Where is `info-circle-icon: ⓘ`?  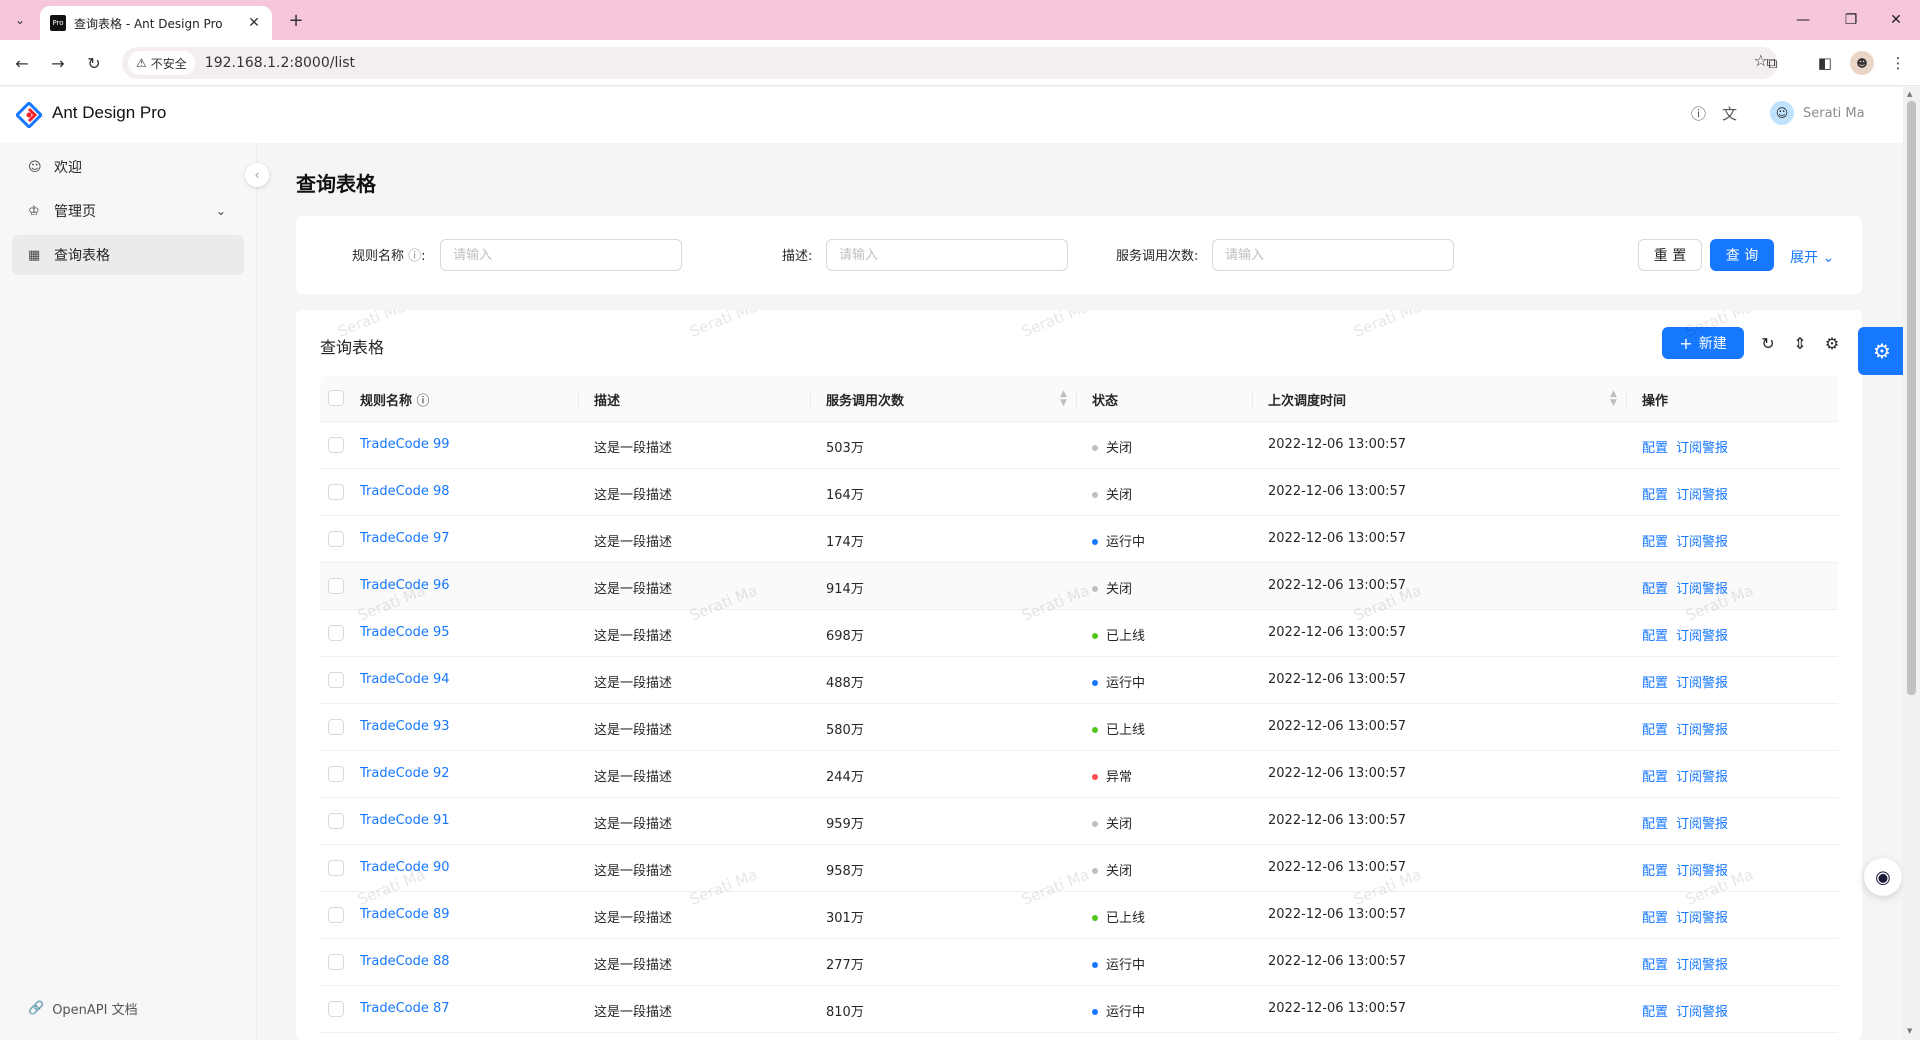 info-circle-icon: ⓘ is located at coordinates (423, 401).